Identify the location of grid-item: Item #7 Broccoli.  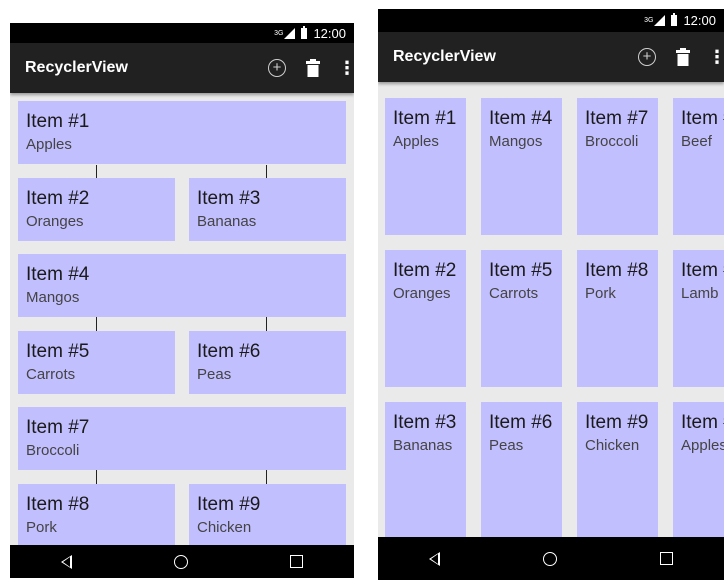
(617, 166).